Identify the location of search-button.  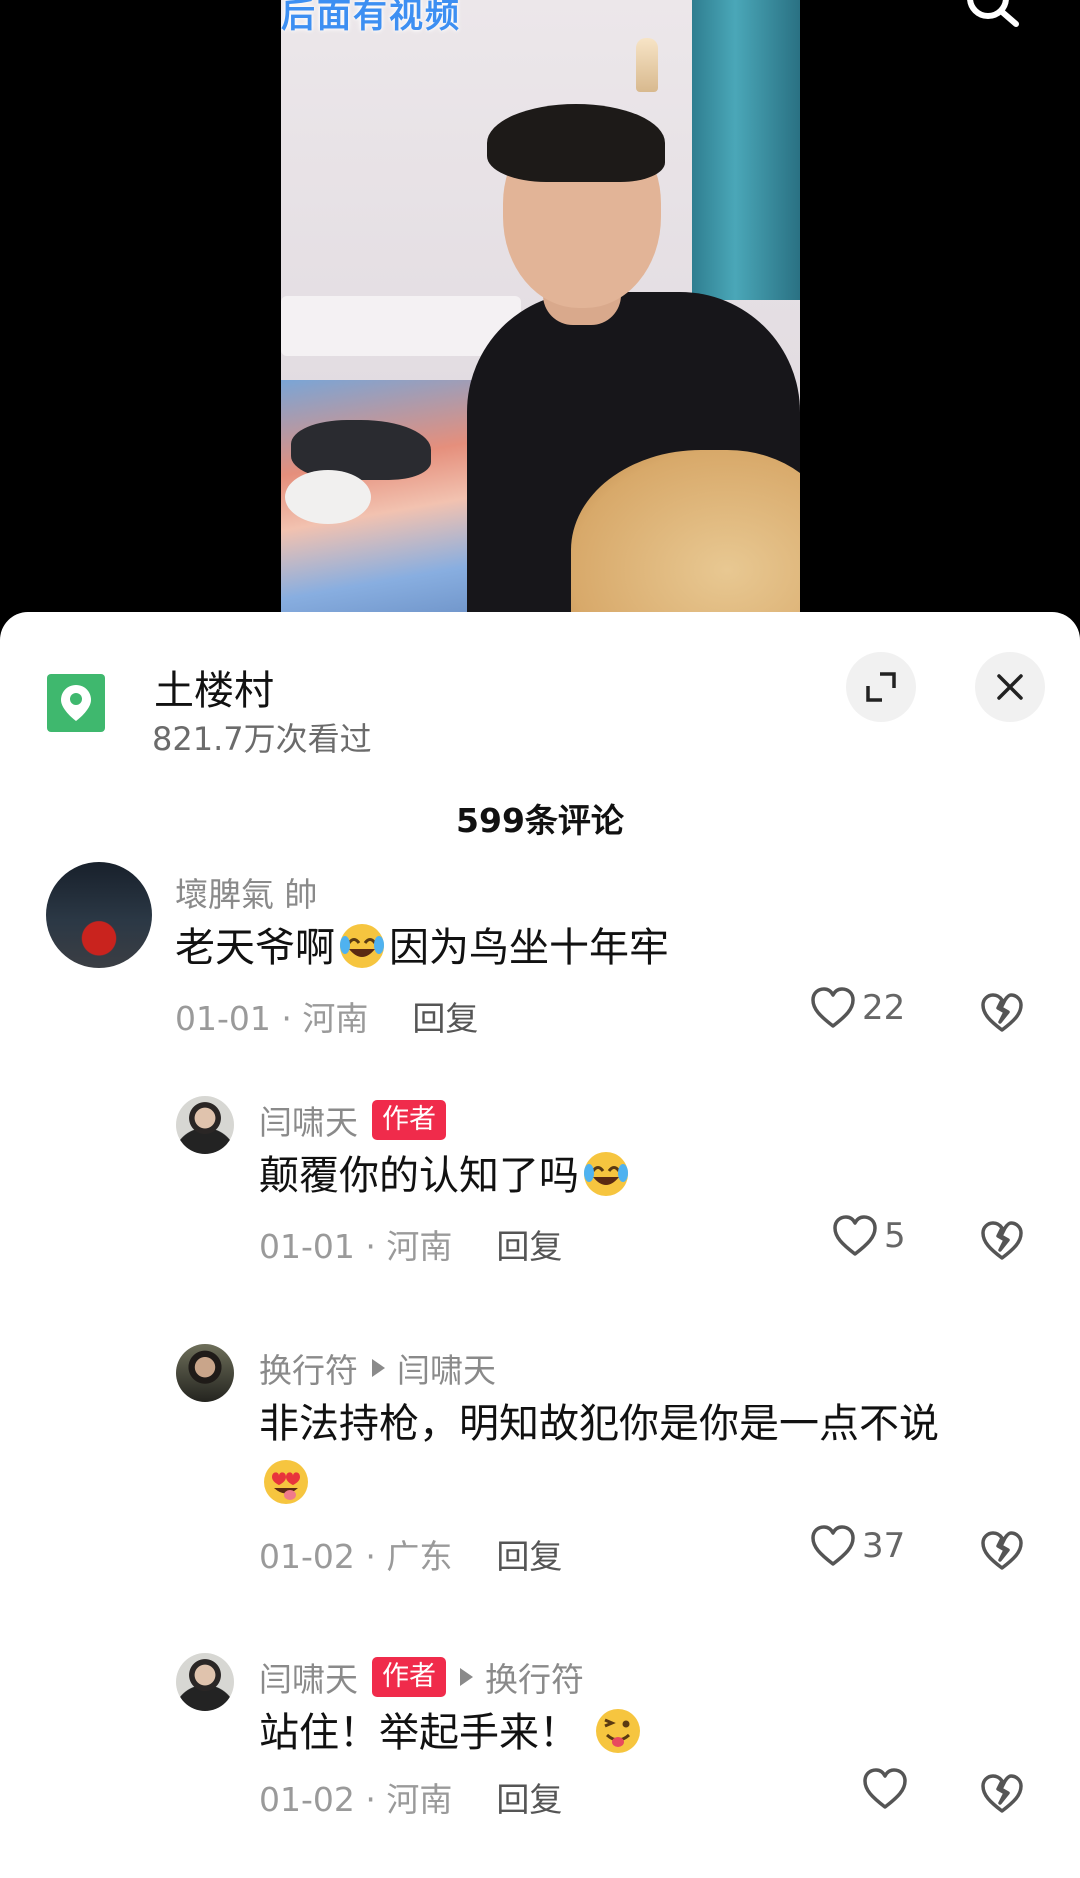
(993, 18).